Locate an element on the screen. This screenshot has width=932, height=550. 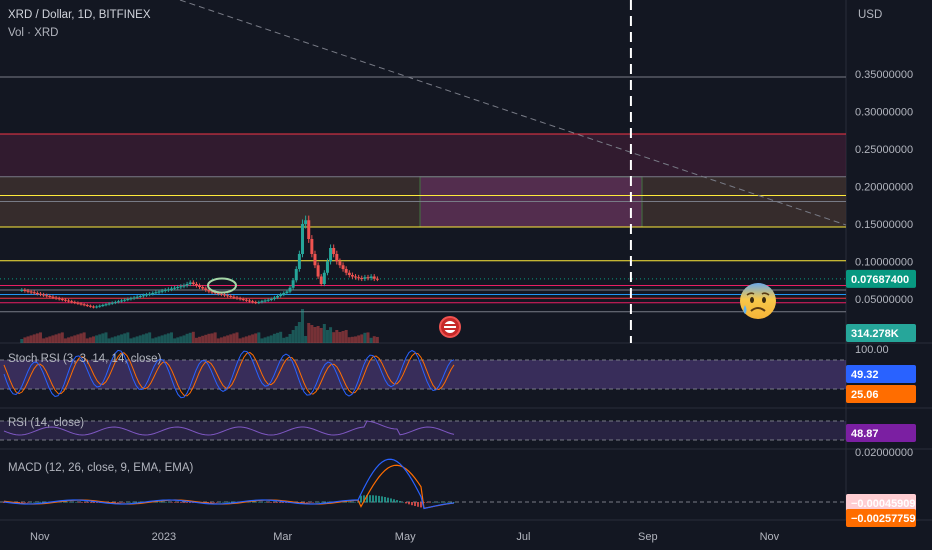
volume-tag: 314.278K is located at coordinates (875, 334).